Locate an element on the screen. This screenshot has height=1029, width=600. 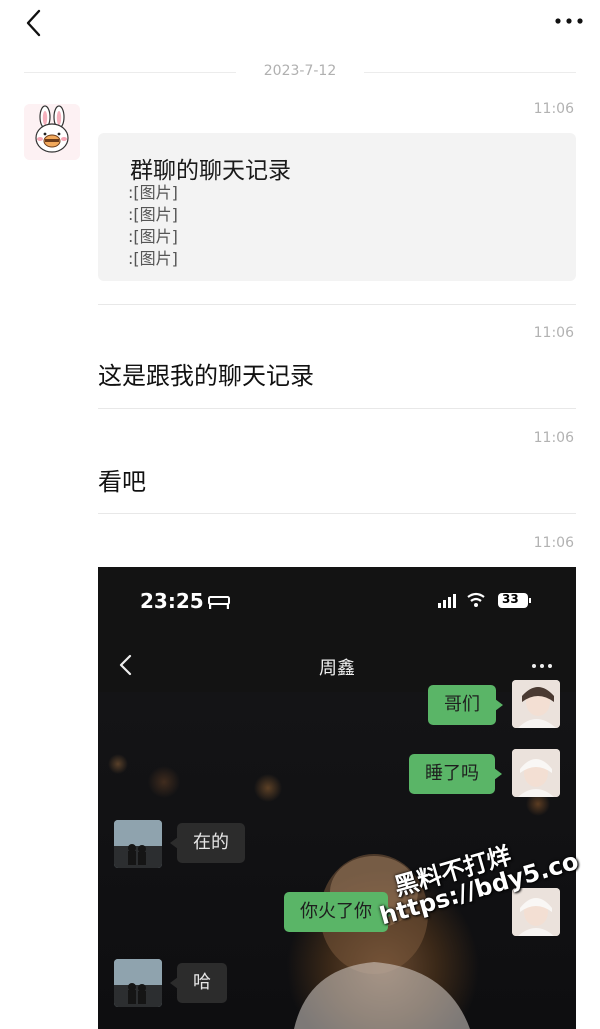
battery-level: 33 is located at coordinates (510, 599).